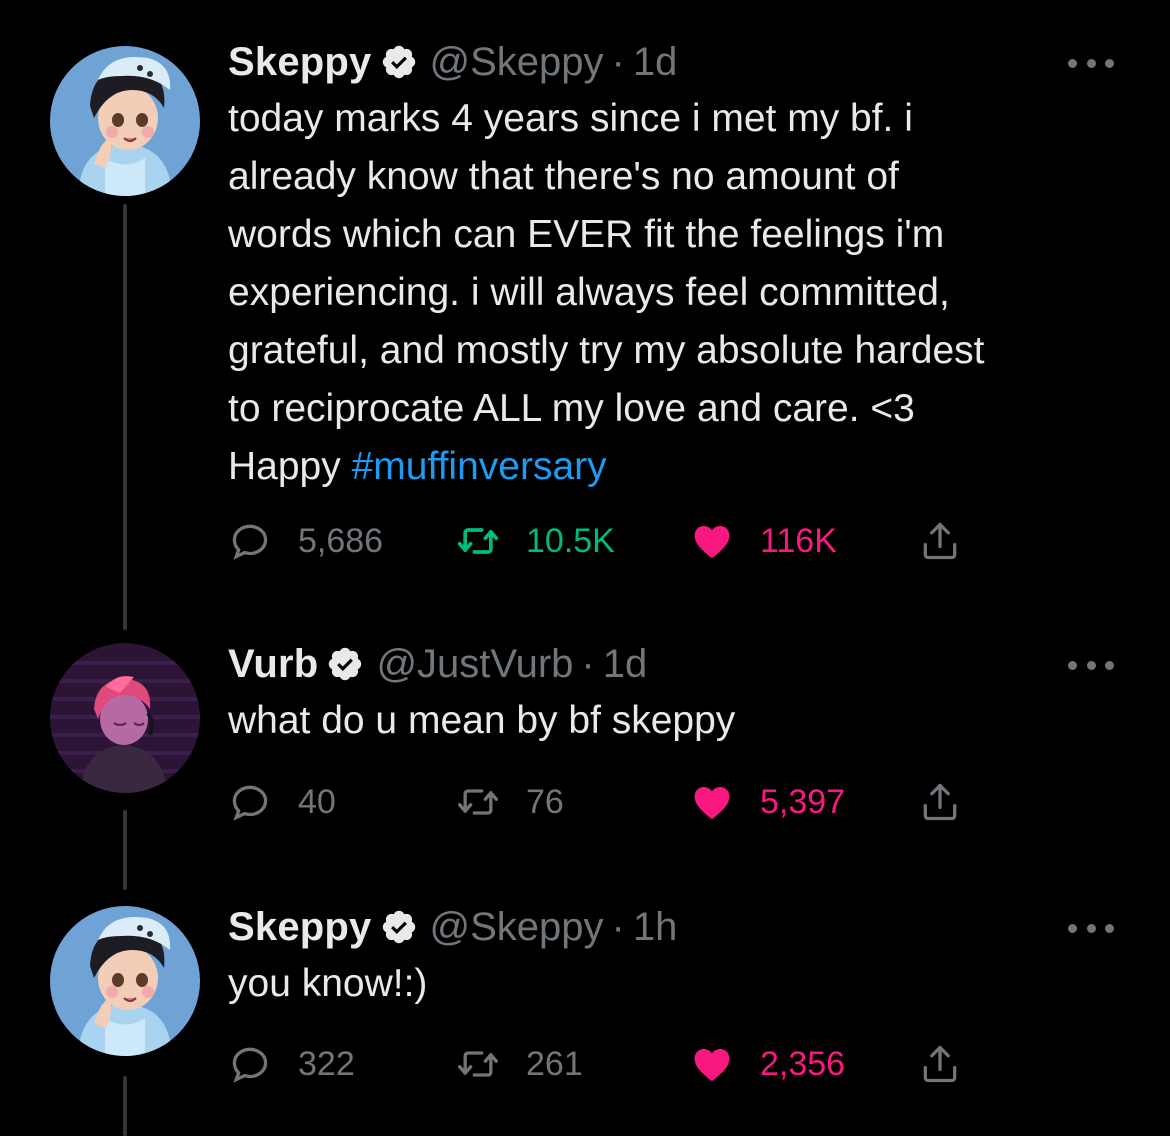  Describe the element at coordinates (328, 983) in the screenshot. I see `tweet-body: you know!:)` at that location.